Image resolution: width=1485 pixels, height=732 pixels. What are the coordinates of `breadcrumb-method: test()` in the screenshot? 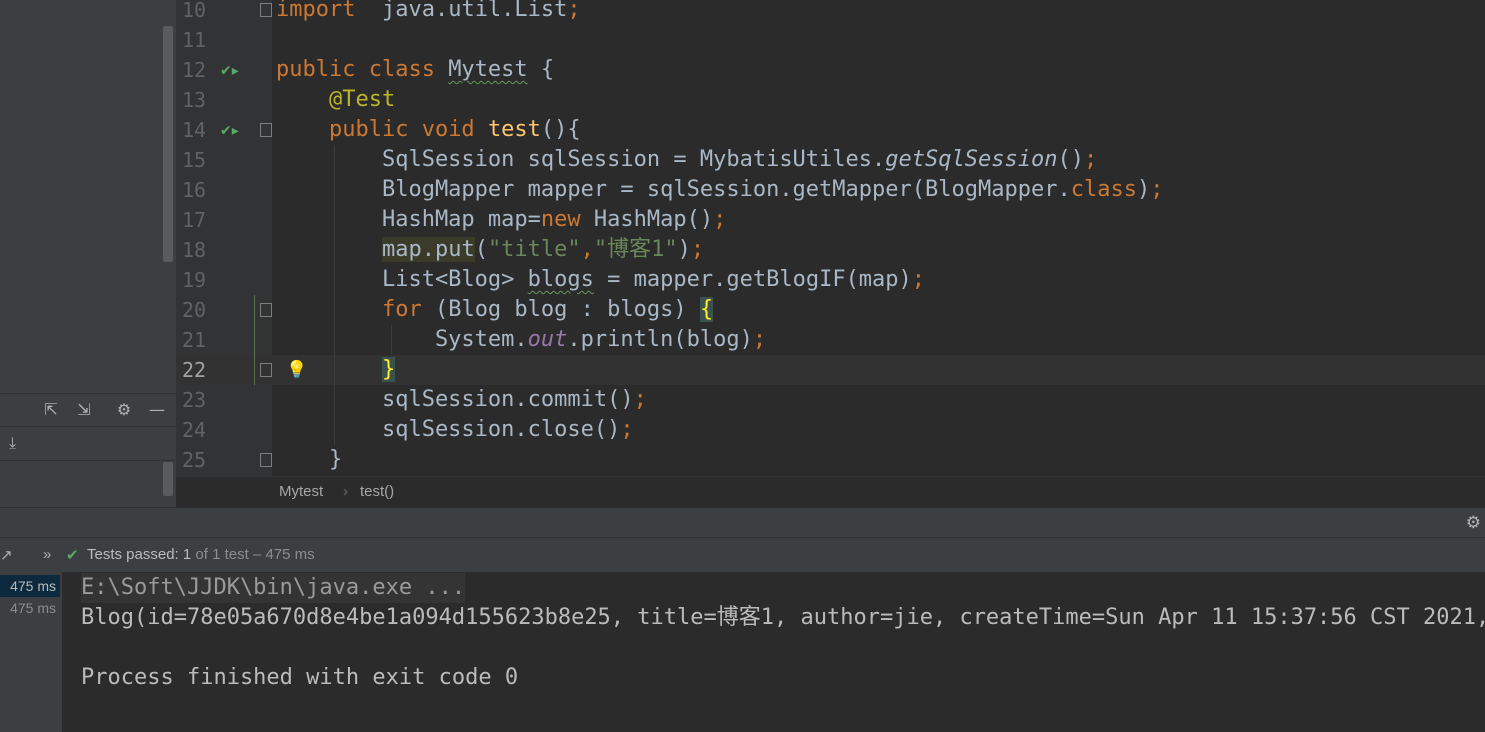 It's located at (377, 491).